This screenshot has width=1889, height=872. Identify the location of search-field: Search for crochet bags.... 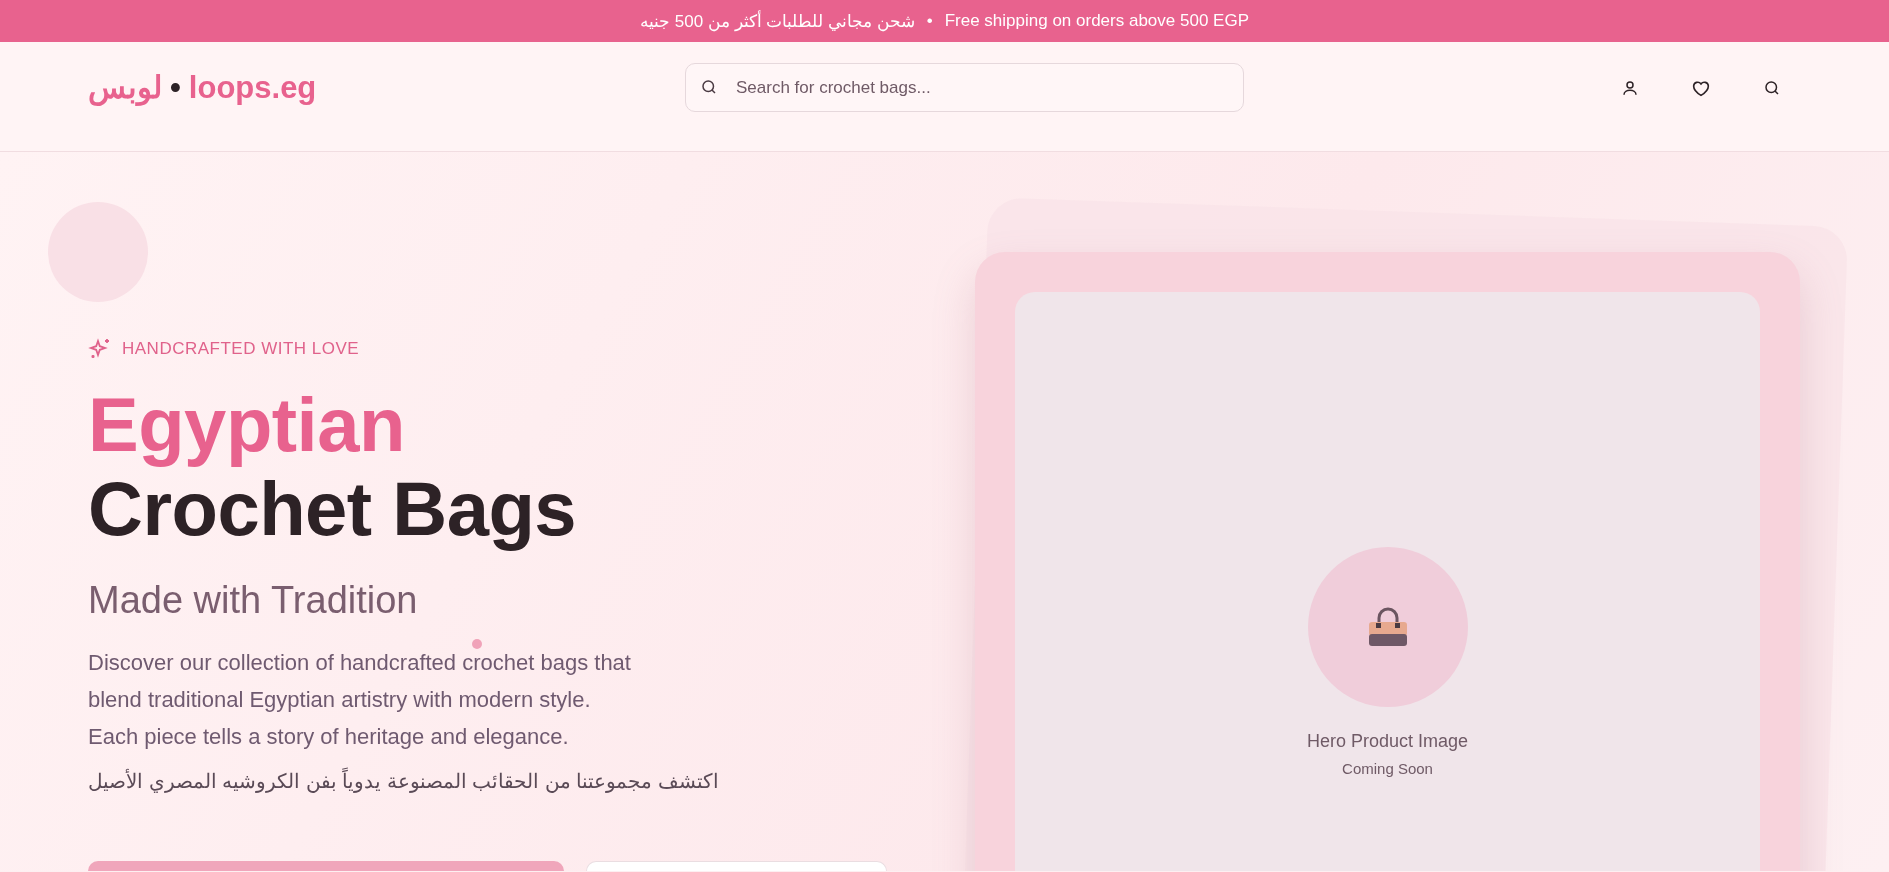
(964, 87).